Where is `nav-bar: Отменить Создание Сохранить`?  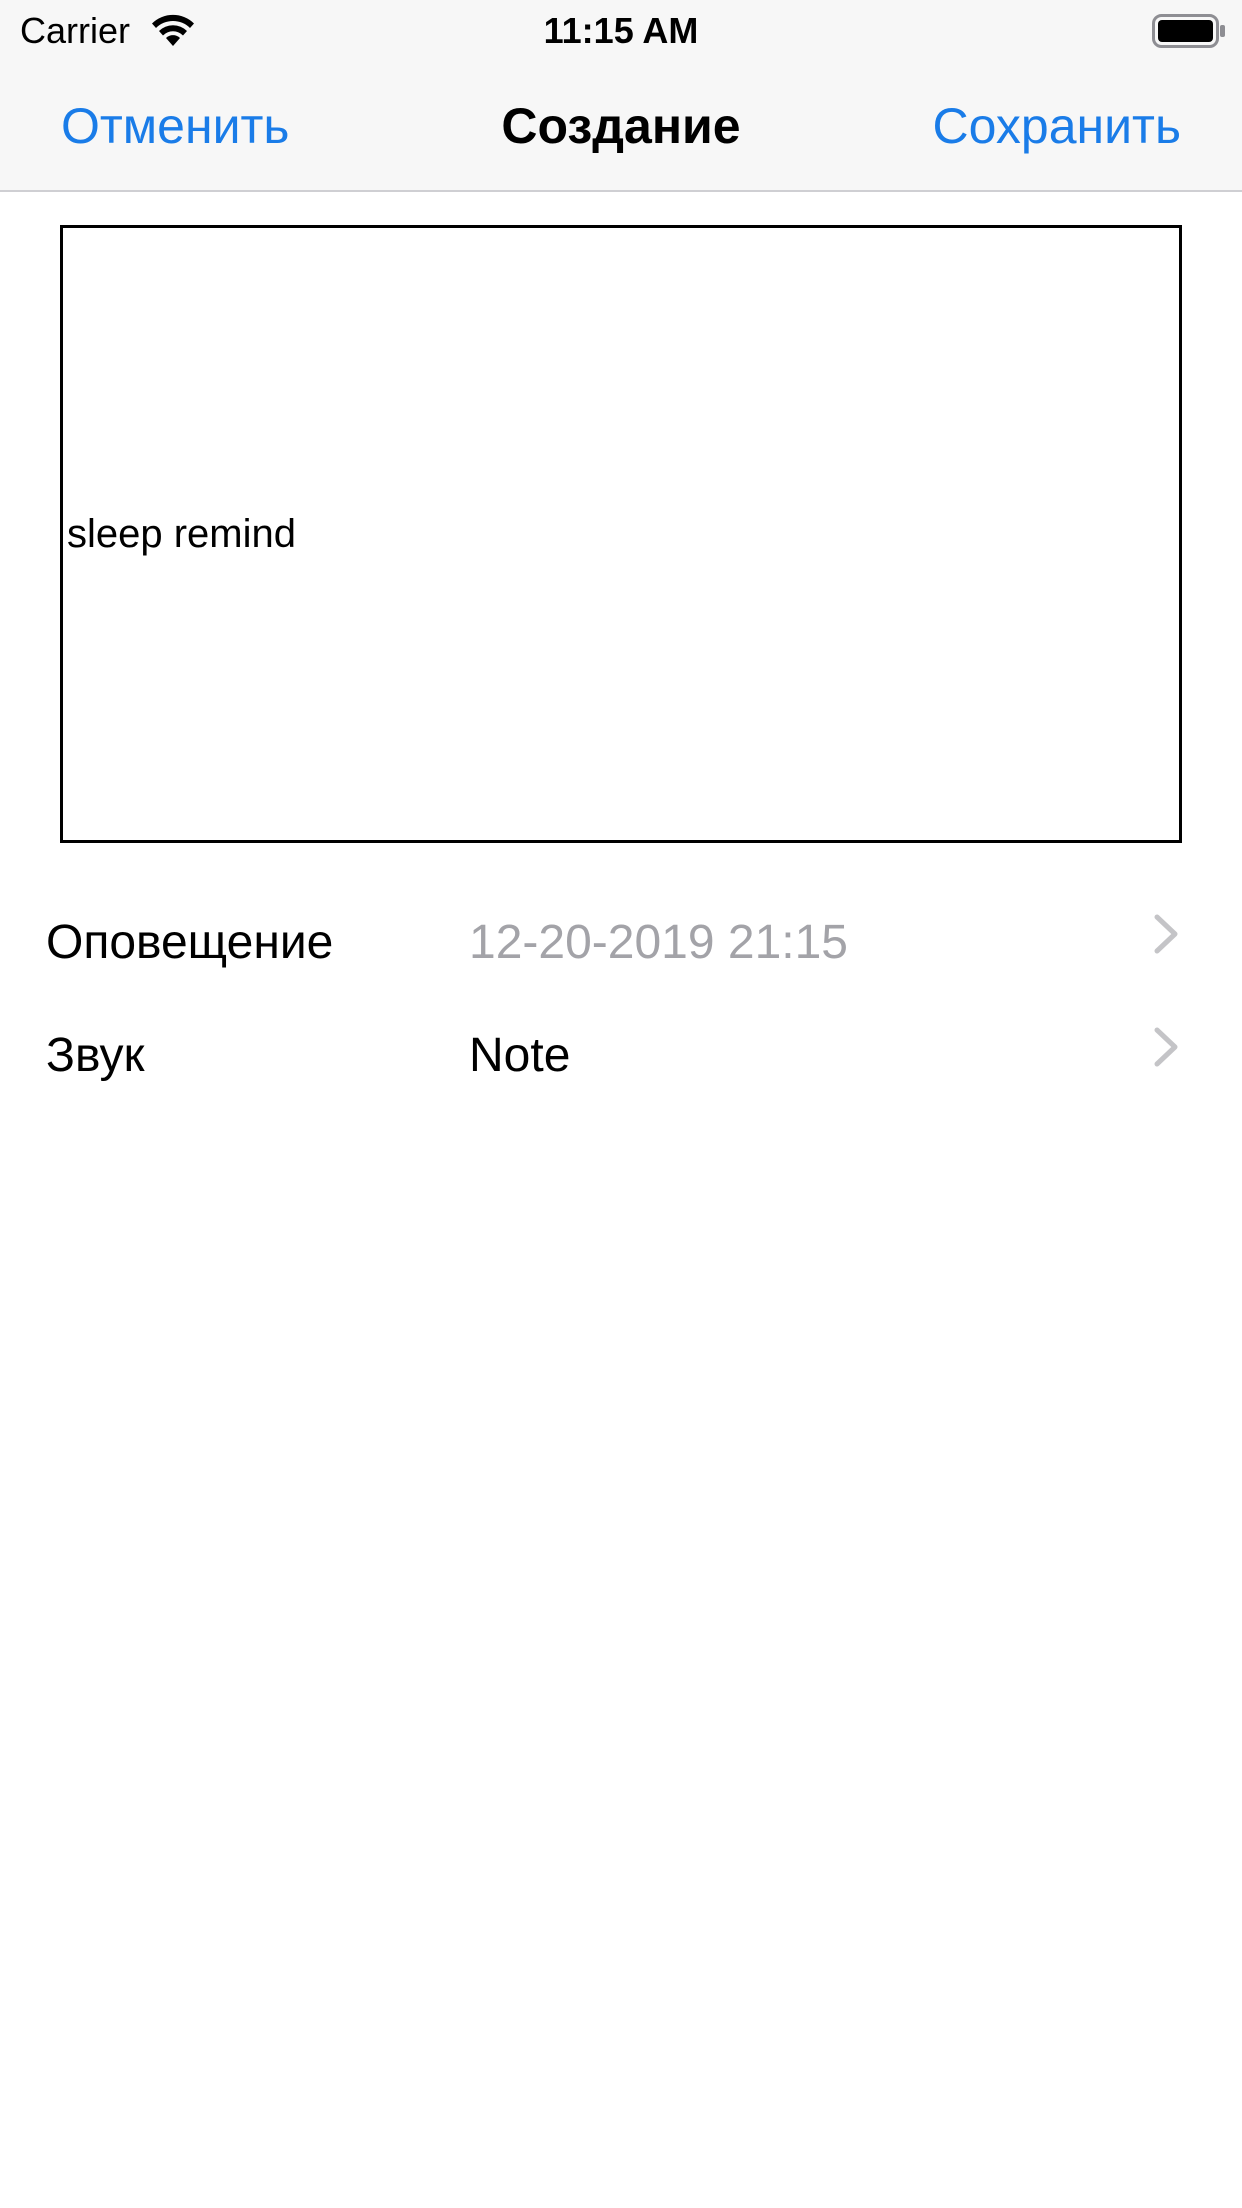
nav-bar: Отменить Создание Сохранить is located at coordinates (621, 127).